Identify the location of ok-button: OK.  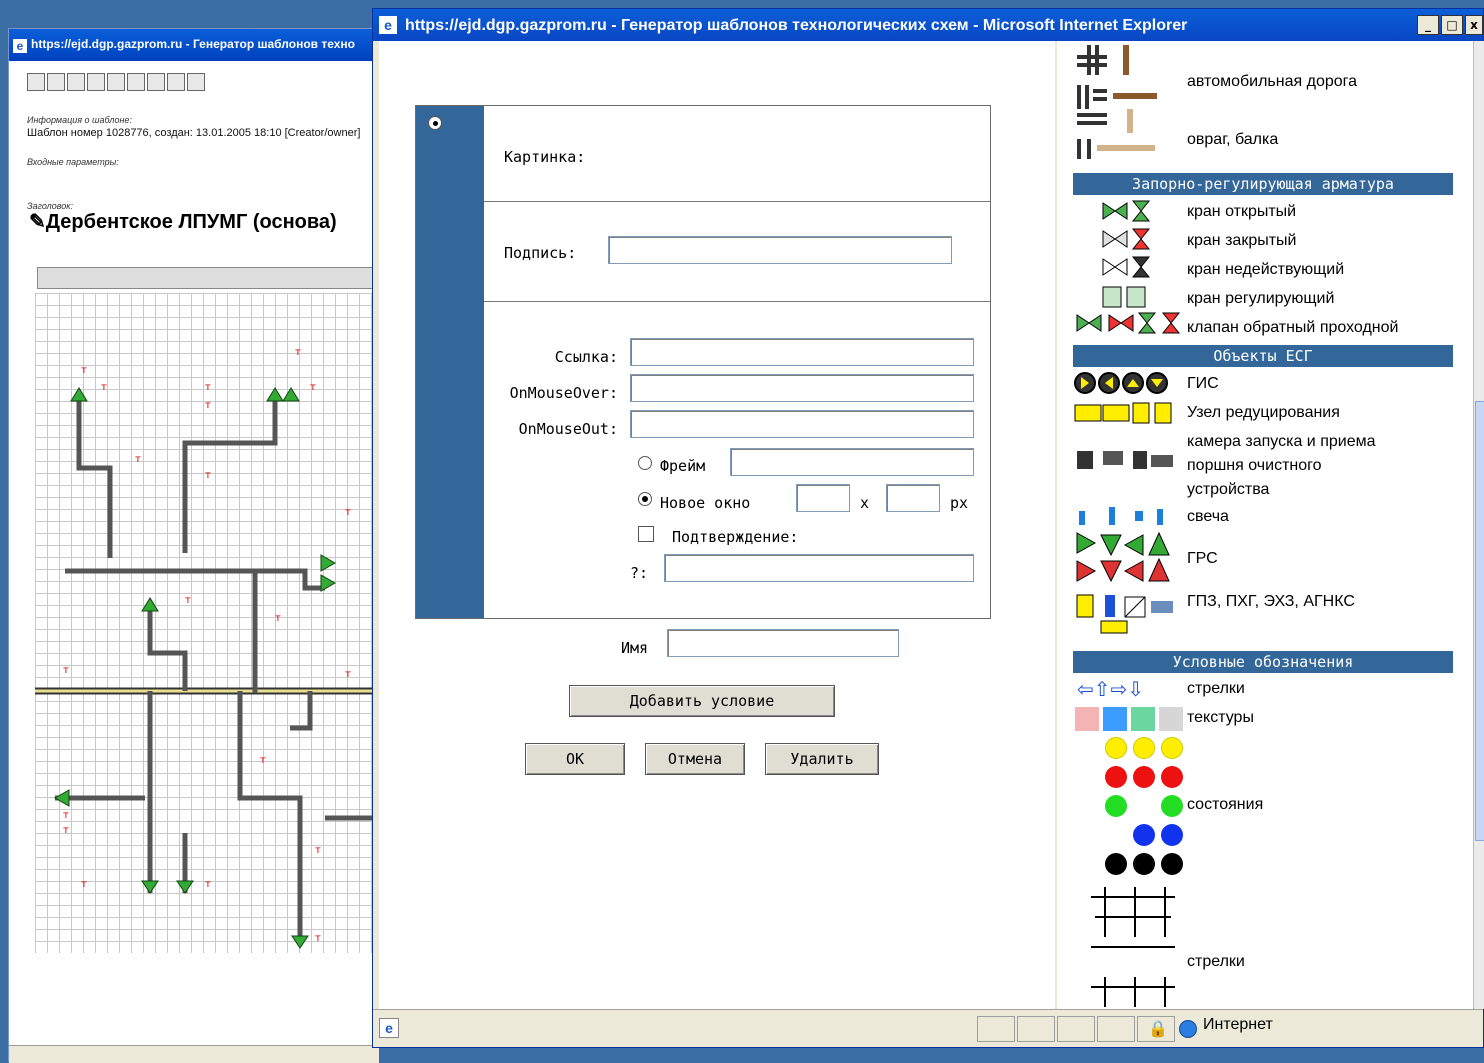
(575, 759).